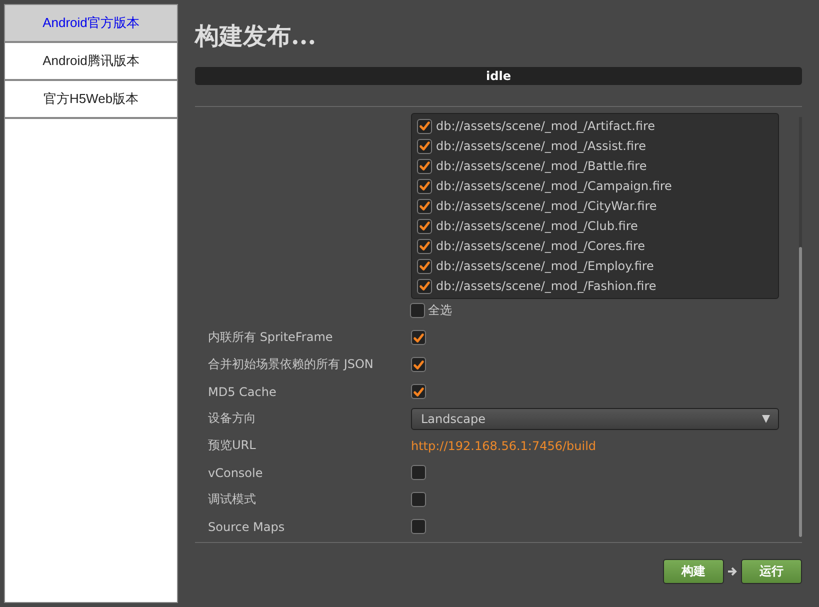 Image resolution: width=819 pixels, height=607 pixels. I want to click on setting-label: MD5 Cache, so click(242, 391).